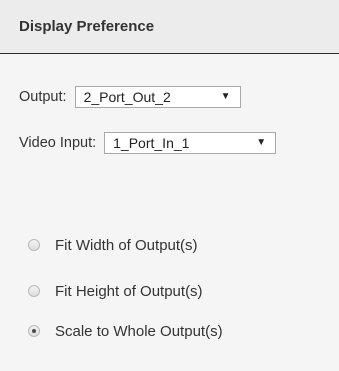 The width and height of the screenshot is (339, 371). Describe the element at coordinates (151, 143) in the screenshot. I see `video-input-select-value: 1_Port_In_1` at that location.